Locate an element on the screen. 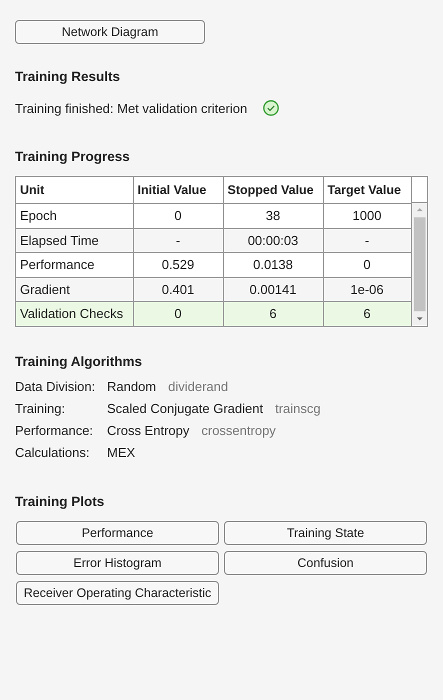 This screenshot has width=443, height=700. table-cell: 0.529 is located at coordinates (178, 264).